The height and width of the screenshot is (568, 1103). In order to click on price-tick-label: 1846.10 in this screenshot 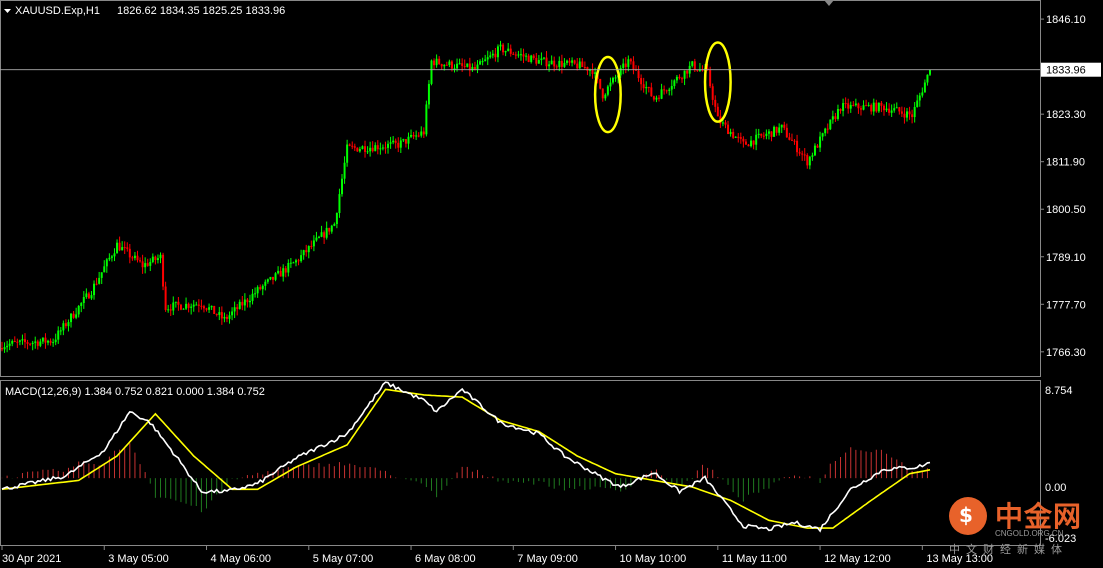, I will do `click(1066, 20)`.